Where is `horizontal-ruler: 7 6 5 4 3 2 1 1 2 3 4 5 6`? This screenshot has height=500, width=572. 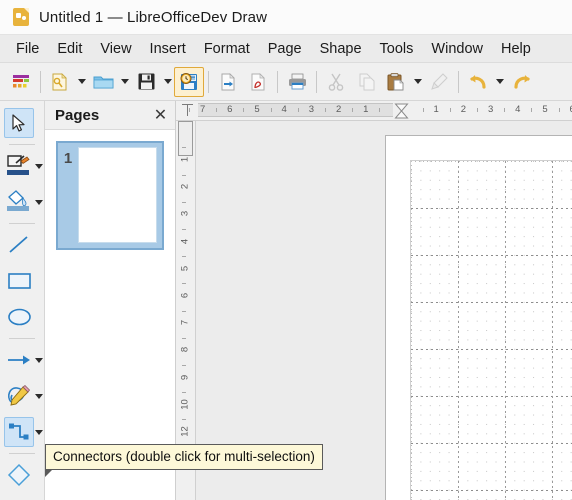
horizontal-ruler: 7 6 5 4 3 2 1 1 2 3 4 5 6 is located at coordinates (374, 111).